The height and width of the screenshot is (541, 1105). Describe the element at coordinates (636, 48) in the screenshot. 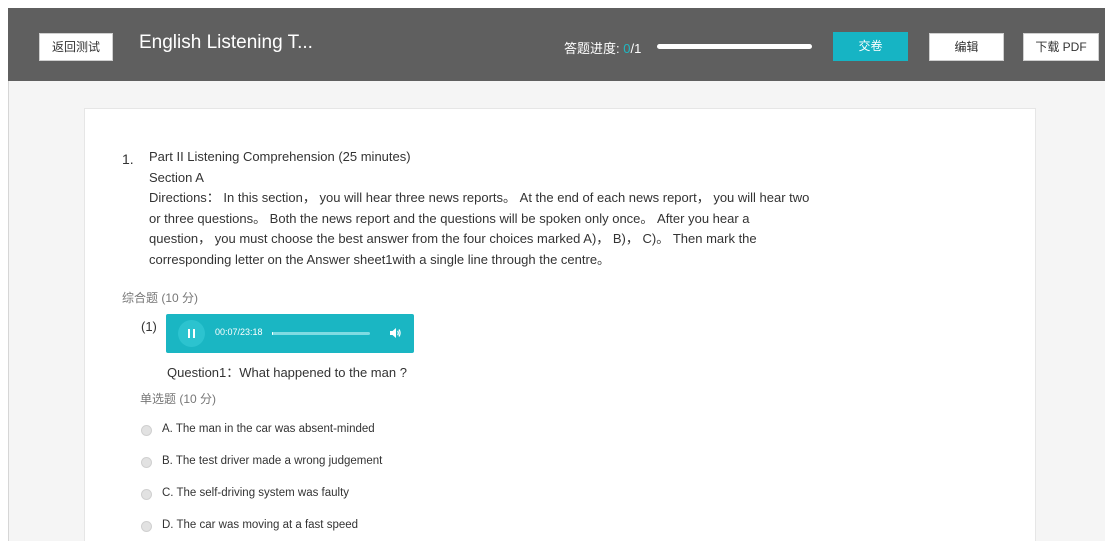

I see `progress-total-count: /1` at that location.